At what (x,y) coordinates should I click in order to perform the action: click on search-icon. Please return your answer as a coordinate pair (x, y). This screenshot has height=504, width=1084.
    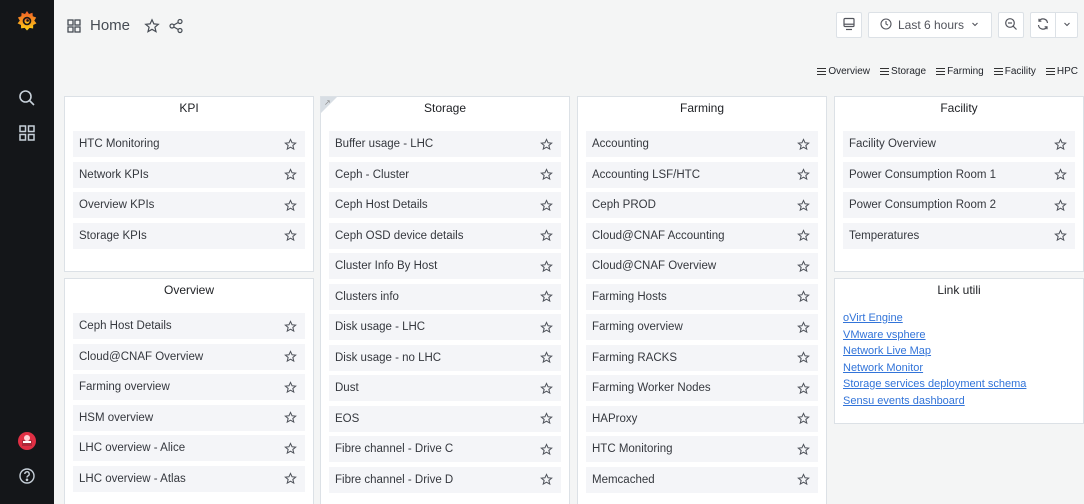
    Looking at the image, I should click on (27, 98).